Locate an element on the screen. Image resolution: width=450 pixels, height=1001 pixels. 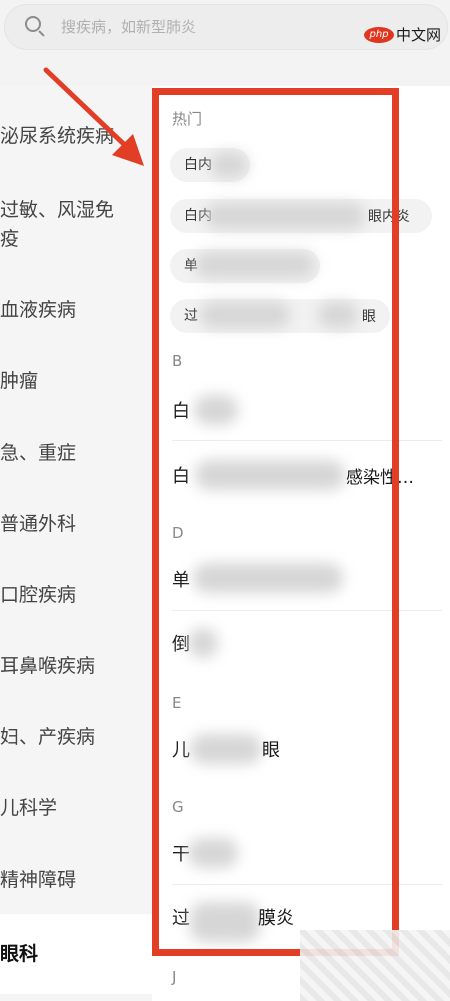
category-item-emergency: 急、重症 is located at coordinates (76, 453).